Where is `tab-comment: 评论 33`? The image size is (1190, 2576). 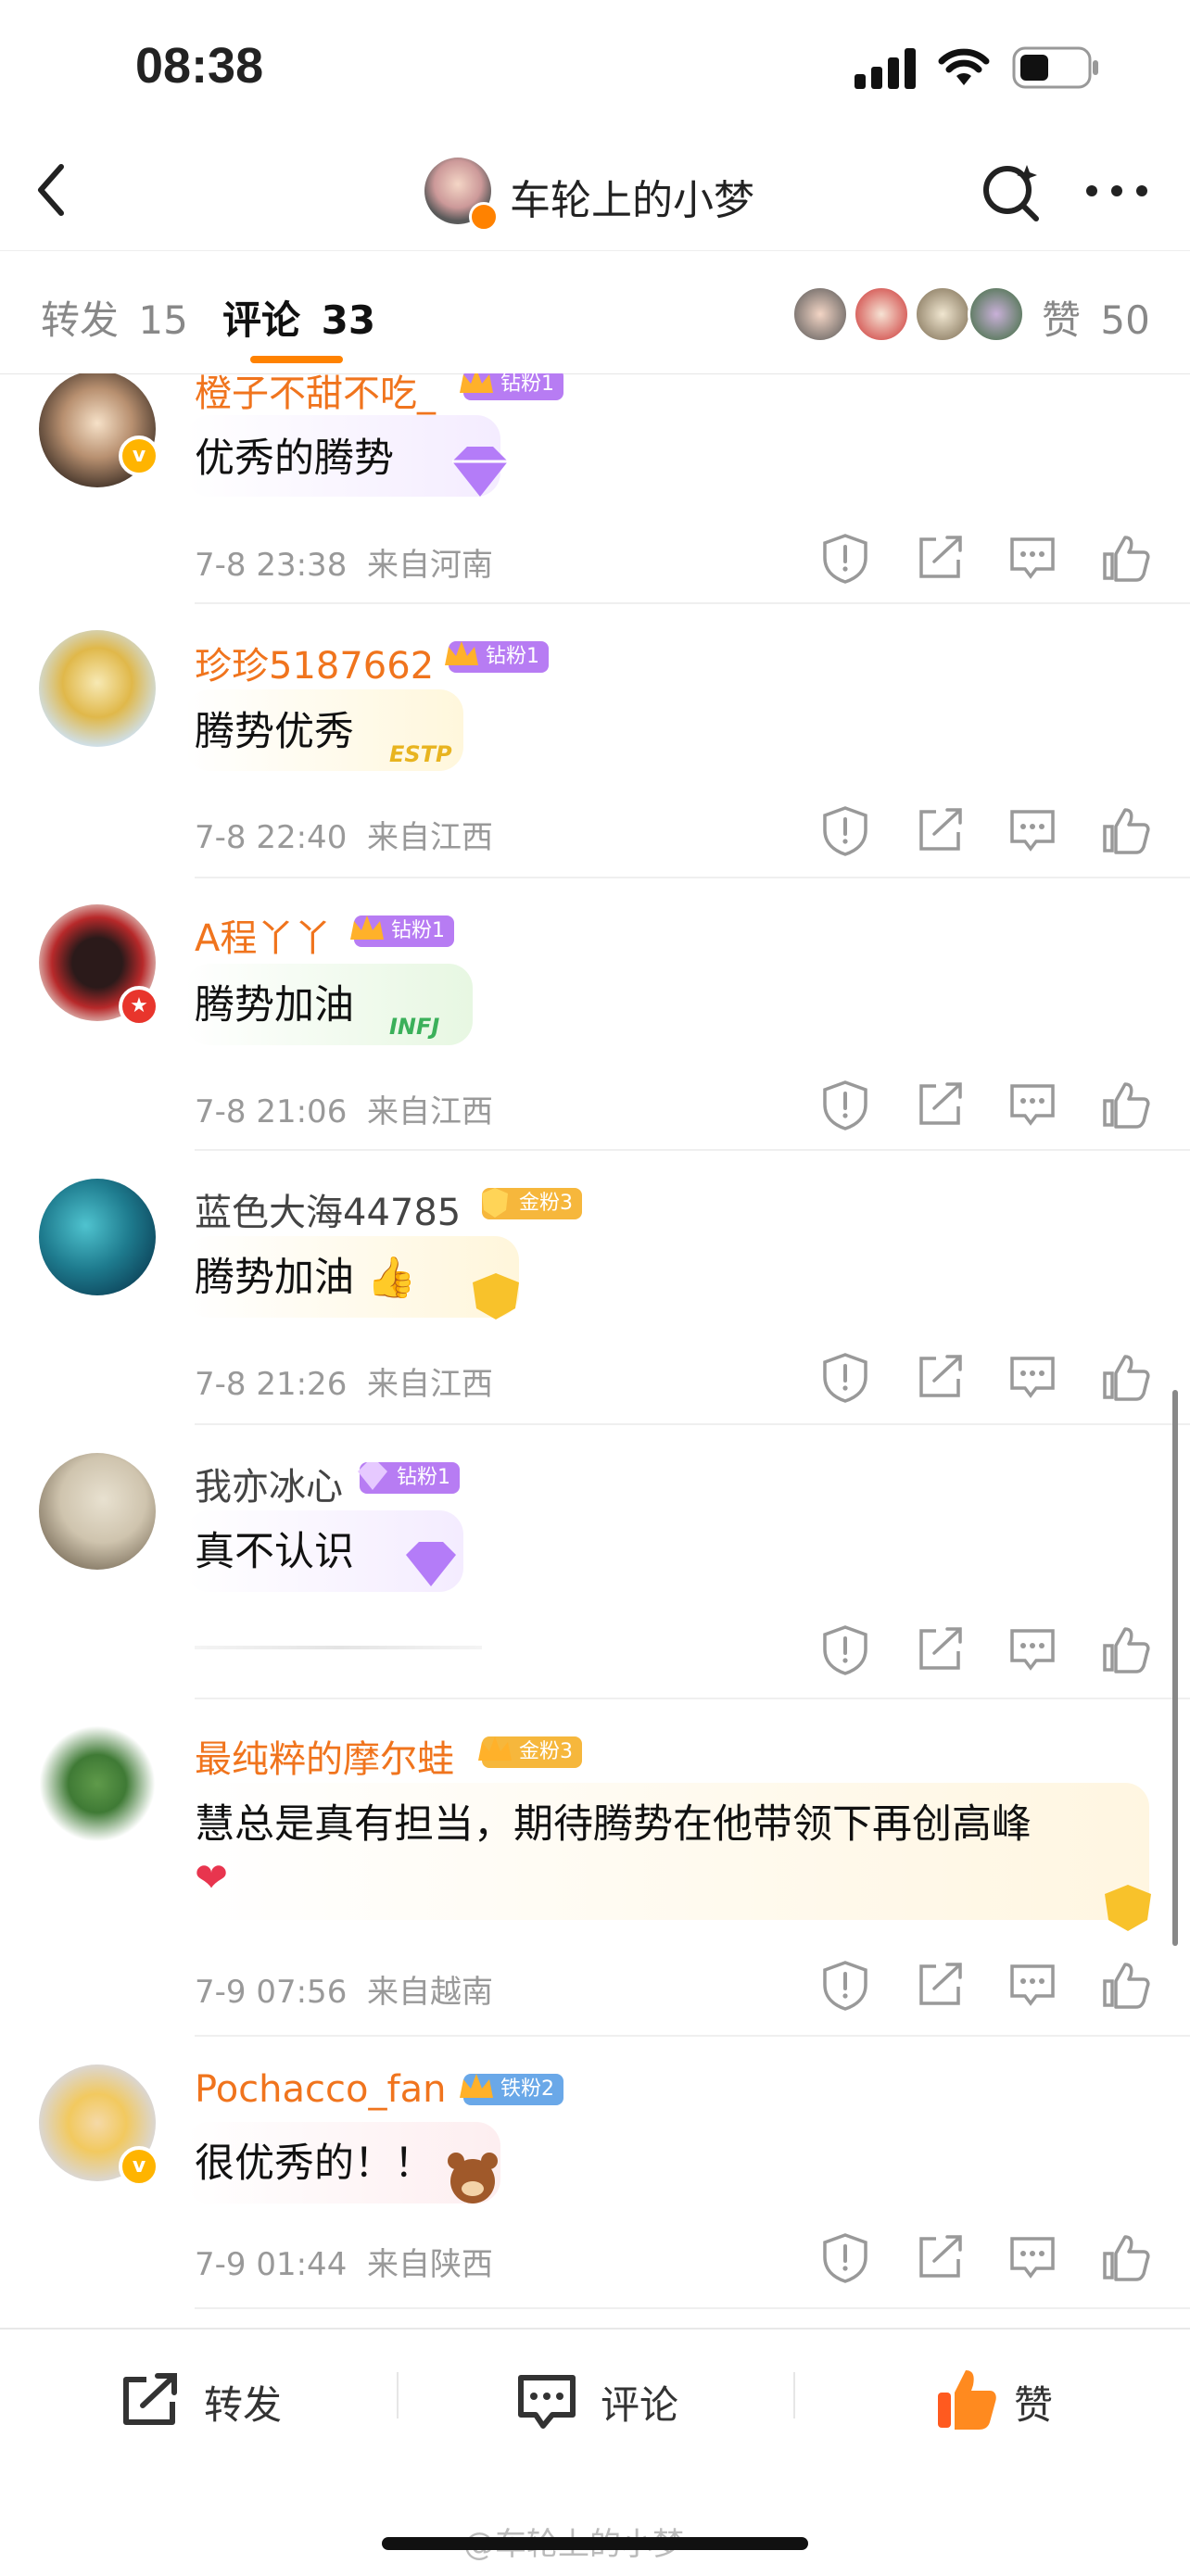 tab-comment: 评论 33 is located at coordinates (298, 318).